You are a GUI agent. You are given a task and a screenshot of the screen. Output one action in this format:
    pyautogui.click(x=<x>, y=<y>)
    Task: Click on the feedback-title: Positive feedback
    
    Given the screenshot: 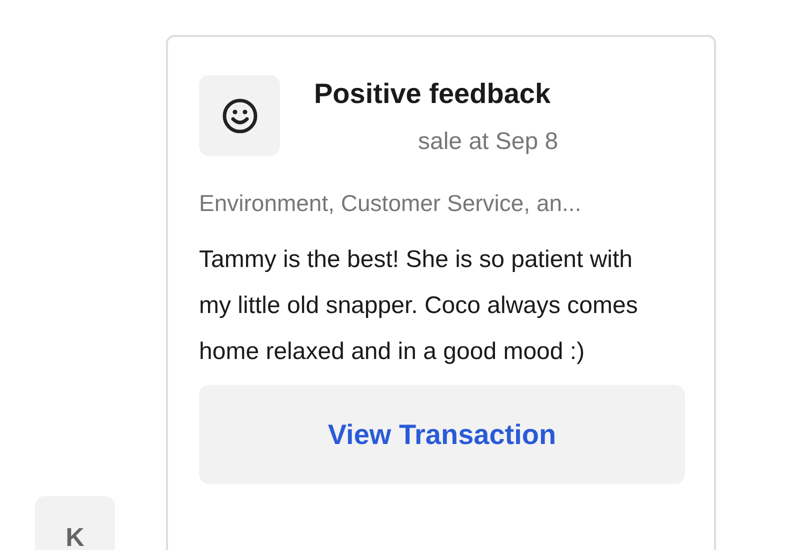 What is the action you would take?
    pyautogui.click(x=433, y=94)
    